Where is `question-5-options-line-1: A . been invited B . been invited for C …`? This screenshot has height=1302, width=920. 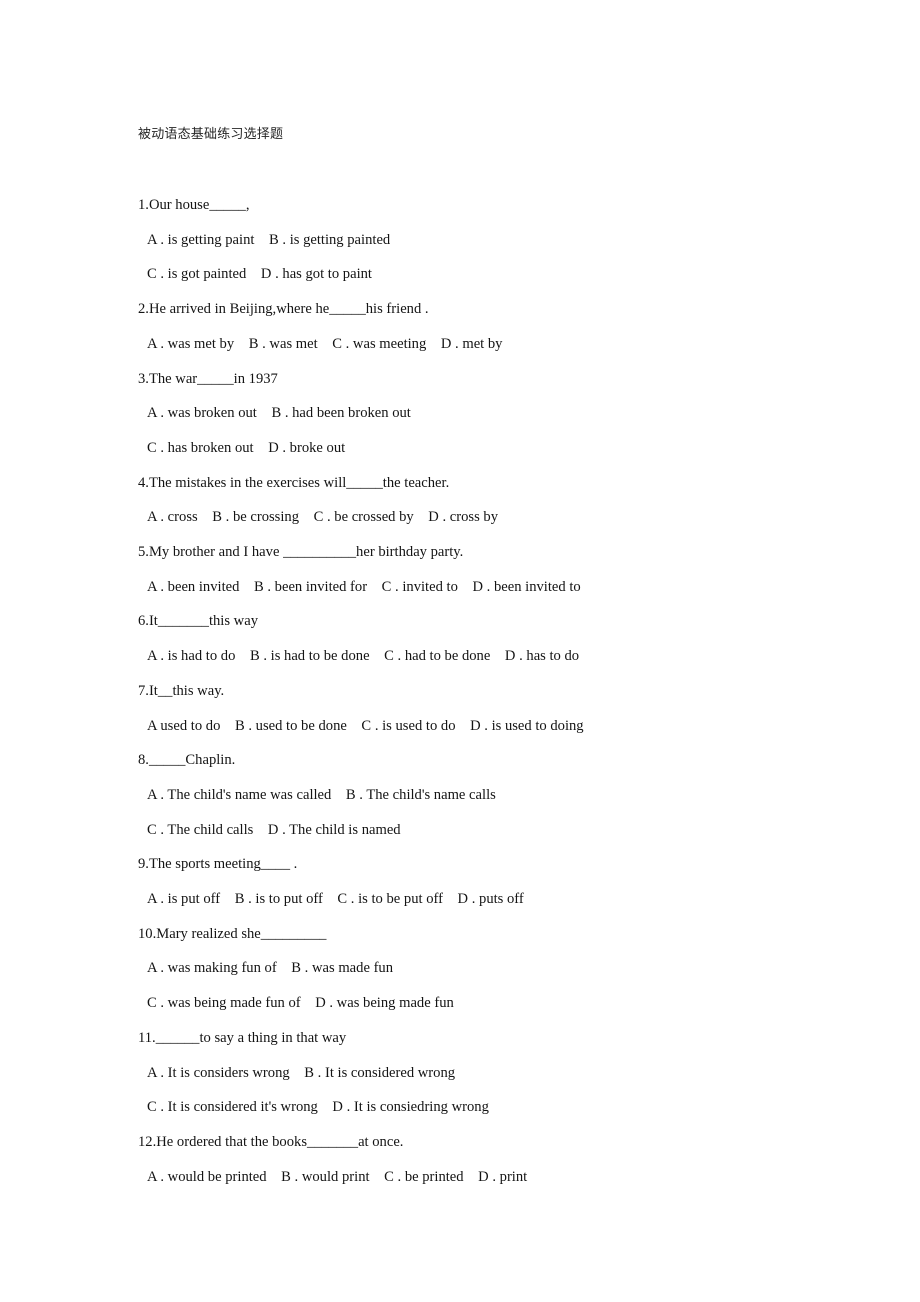
question-5-options-line-1: A . been invited B . been invited for C … is located at coordinates (488, 587).